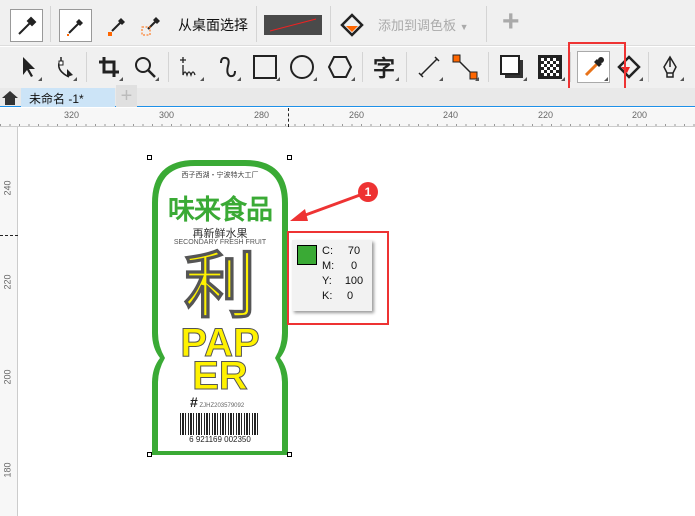  I want to click on crop-tool, so click(109, 67).